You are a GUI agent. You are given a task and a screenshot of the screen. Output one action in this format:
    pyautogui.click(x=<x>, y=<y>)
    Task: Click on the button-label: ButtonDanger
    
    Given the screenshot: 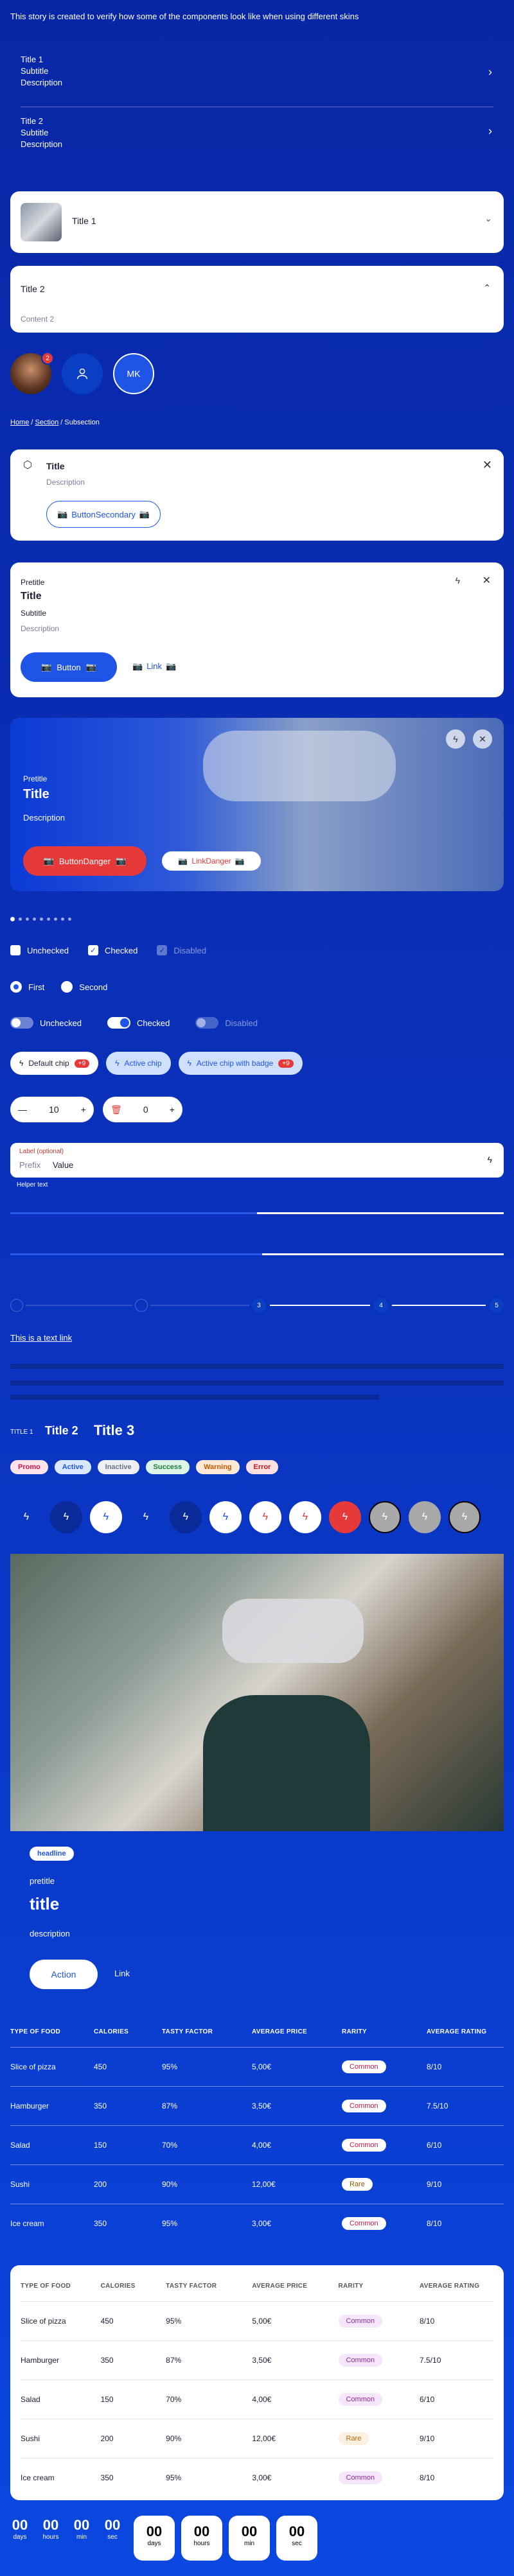 What is the action you would take?
    pyautogui.click(x=84, y=861)
    